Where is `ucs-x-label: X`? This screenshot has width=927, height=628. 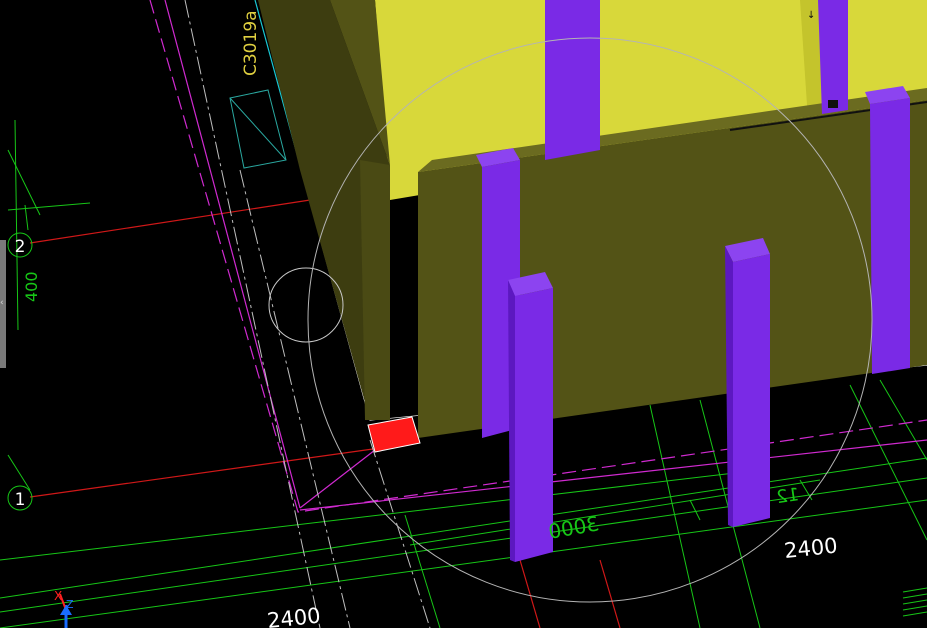
ucs-x-label: X is located at coordinates (58, 596).